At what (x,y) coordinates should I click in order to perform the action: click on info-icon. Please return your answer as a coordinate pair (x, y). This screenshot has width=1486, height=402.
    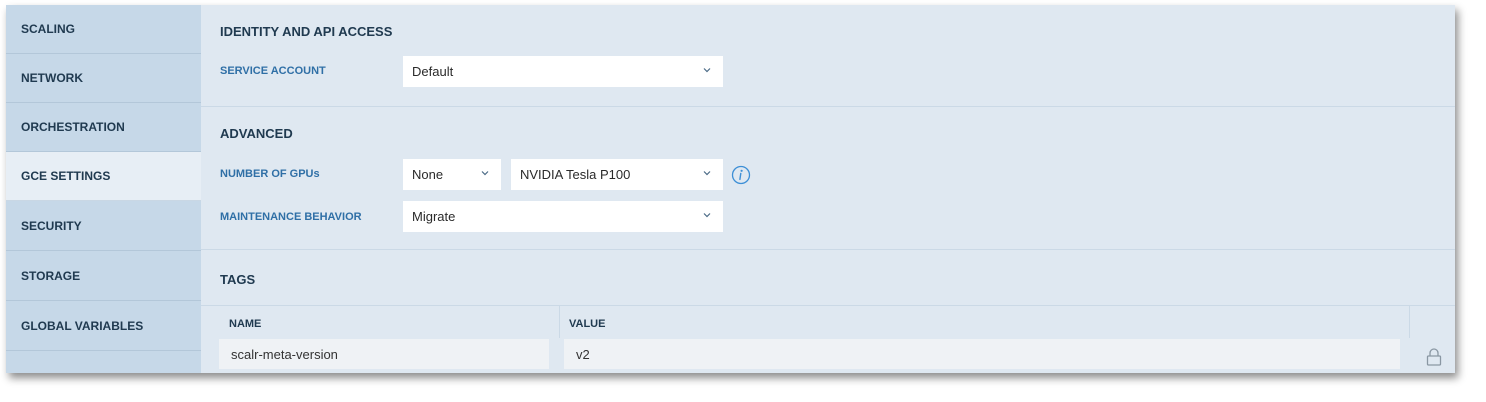
    Looking at the image, I should click on (741, 175).